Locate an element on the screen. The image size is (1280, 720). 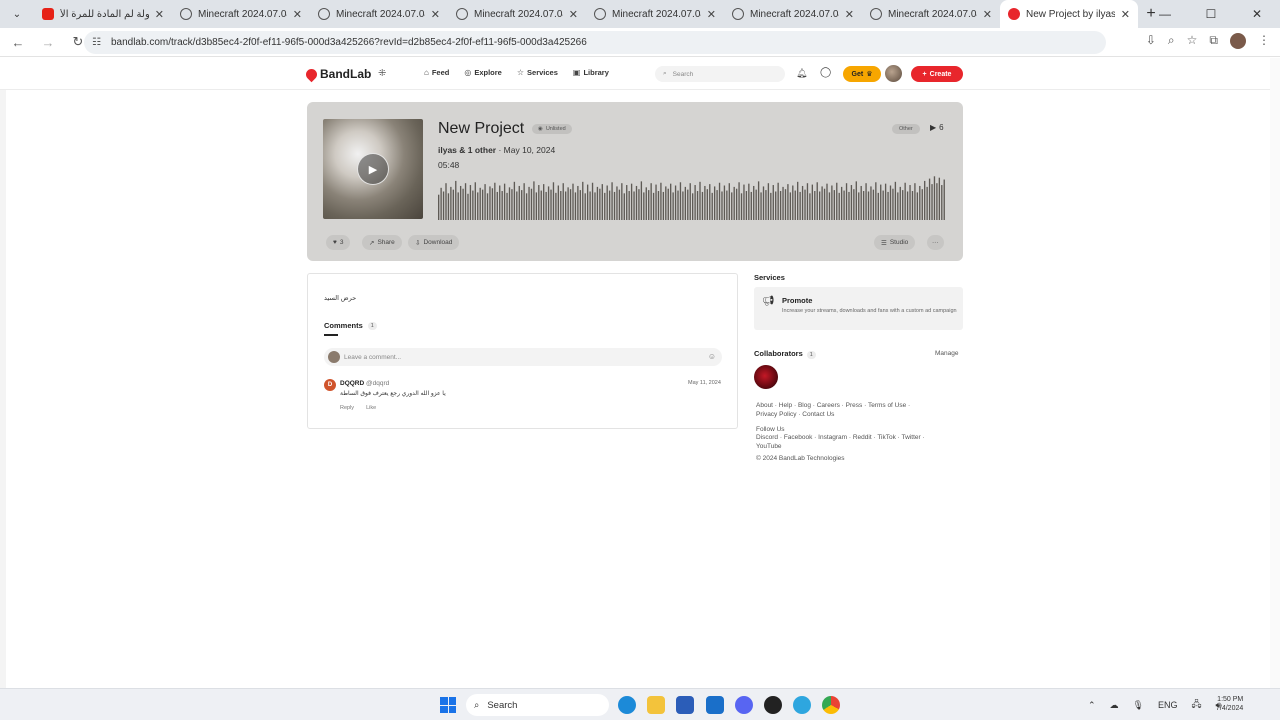
extensions-icon: ⧉ is located at coordinates (1213, 41).